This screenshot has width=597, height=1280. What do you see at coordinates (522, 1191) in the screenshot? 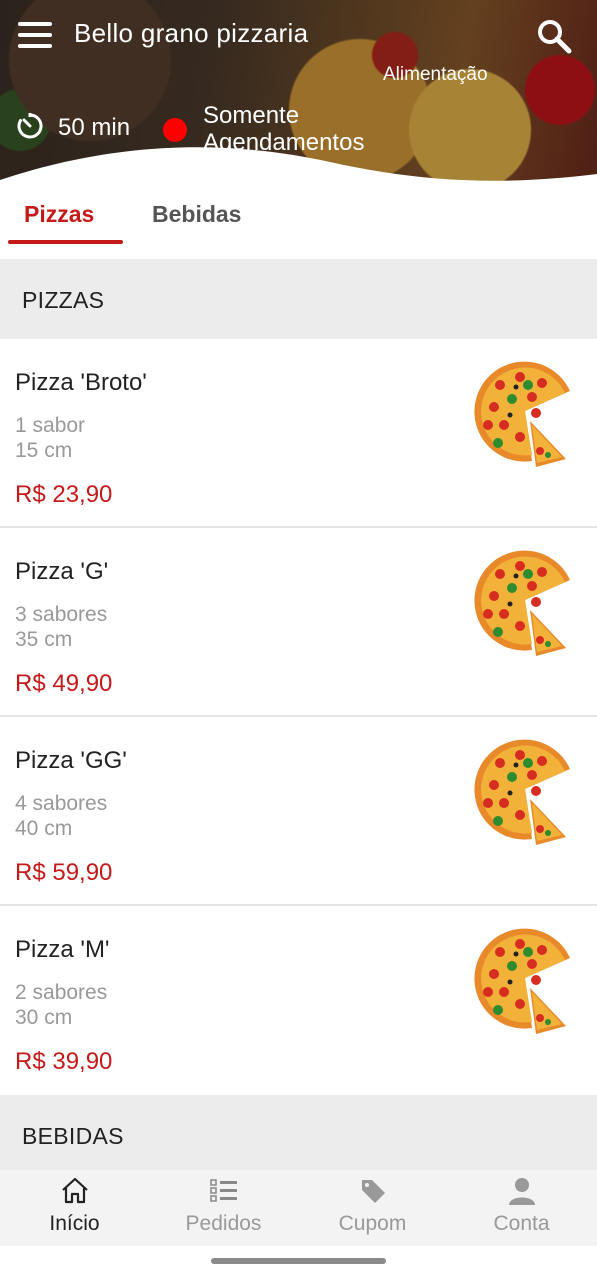
I see `user-icon` at bounding box center [522, 1191].